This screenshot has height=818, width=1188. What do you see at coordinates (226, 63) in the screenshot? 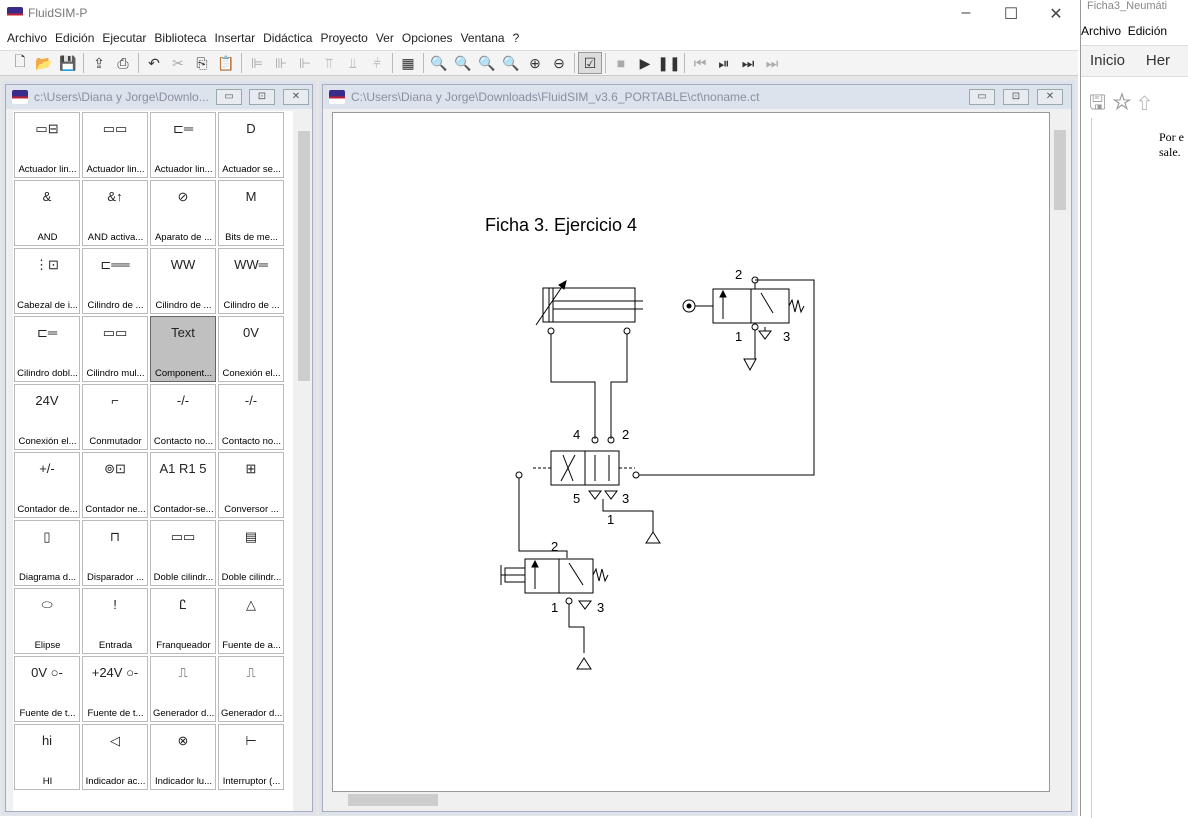
I see `paste-icon: 📋` at bounding box center [226, 63].